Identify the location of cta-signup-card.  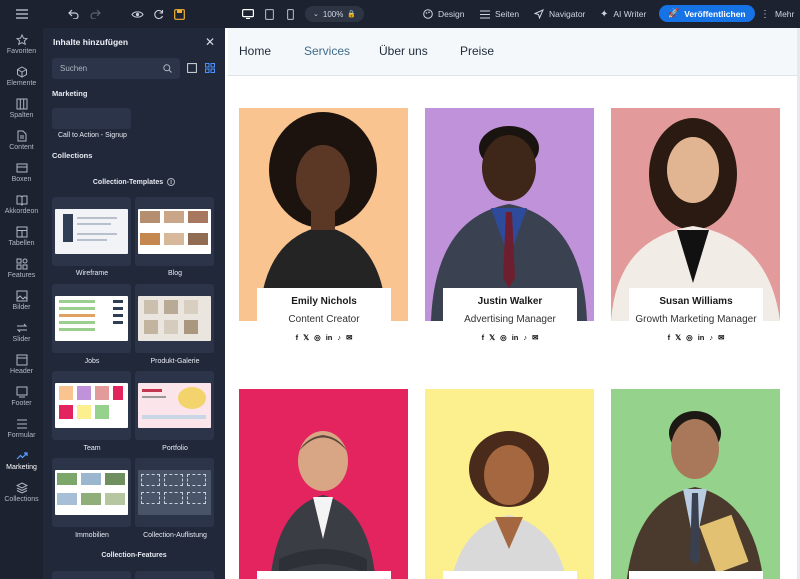
(91, 118).